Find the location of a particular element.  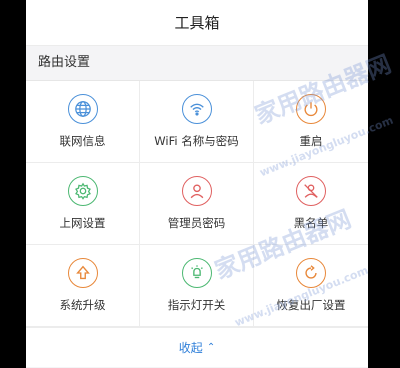

wifi-icon is located at coordinates (196, 109).